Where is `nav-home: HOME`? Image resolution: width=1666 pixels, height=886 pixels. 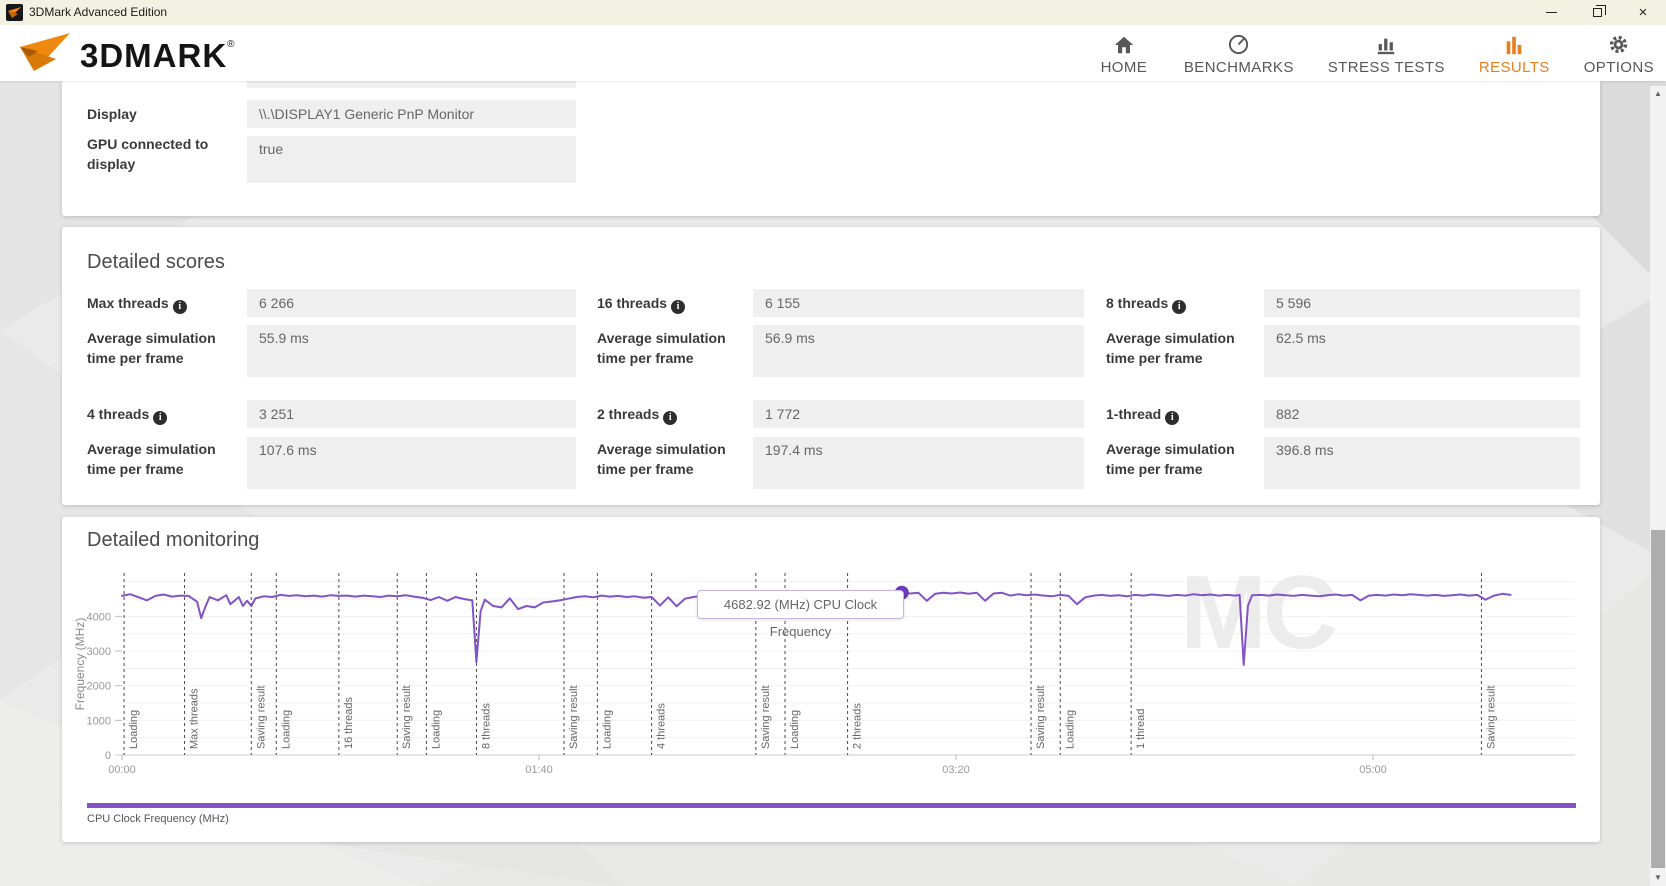
nav-home: HOME is located at coordinates (1124, 53).